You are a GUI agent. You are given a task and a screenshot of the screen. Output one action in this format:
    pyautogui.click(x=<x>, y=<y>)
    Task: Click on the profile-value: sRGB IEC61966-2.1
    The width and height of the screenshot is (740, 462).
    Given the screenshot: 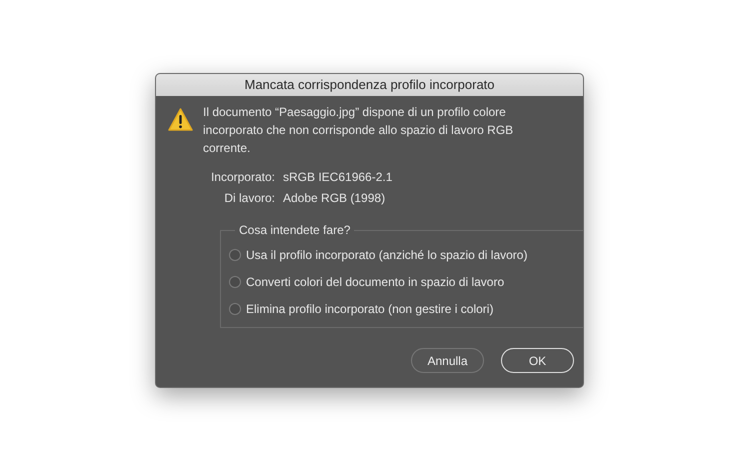 What is the action you would take?
    pyautogui.click(x=338, y=177)
    